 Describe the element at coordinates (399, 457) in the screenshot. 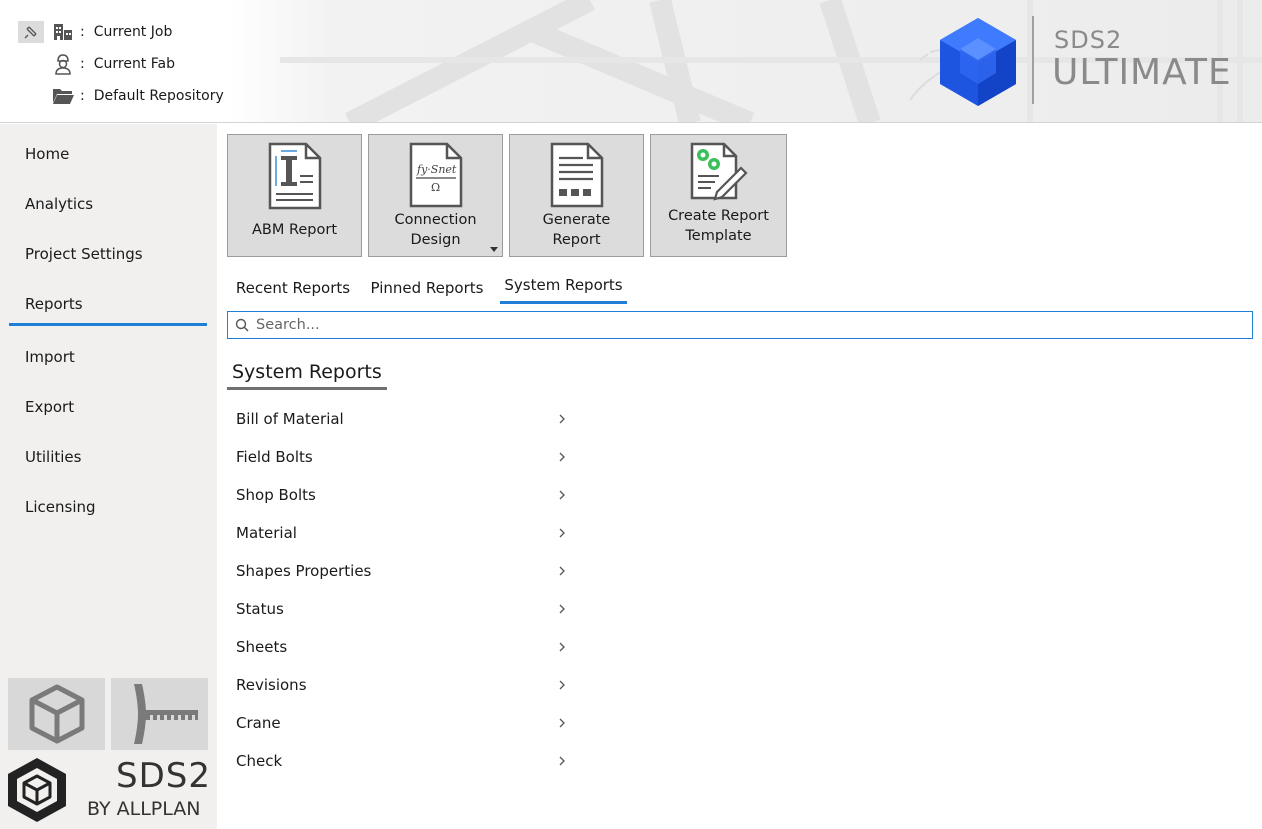

I see `report-item: Field Bolts` at that location.